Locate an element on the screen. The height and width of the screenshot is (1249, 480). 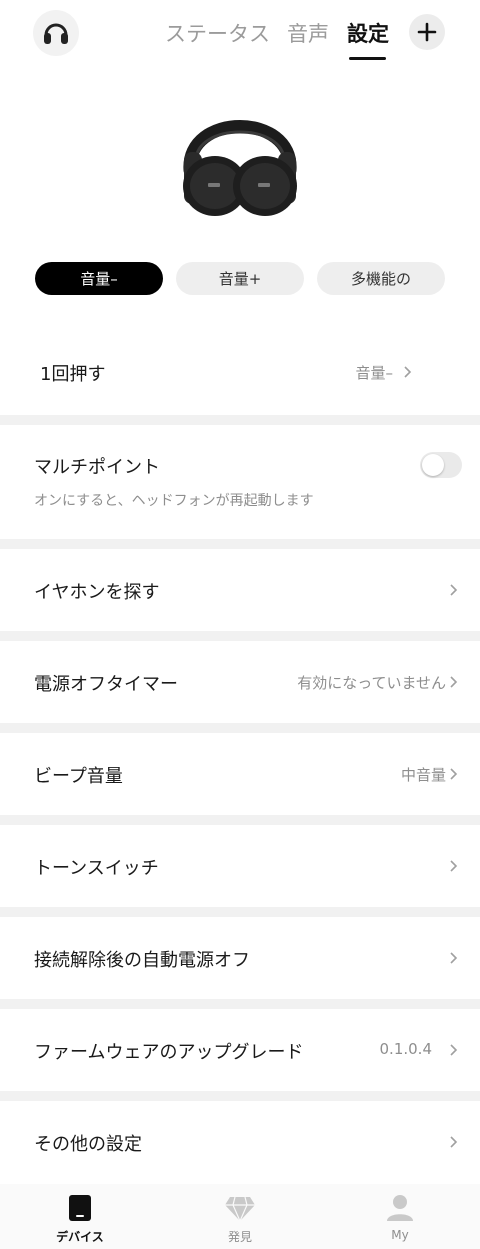
settings-row-other-settings: その他の設定 is located at coordinates (240, 1142).